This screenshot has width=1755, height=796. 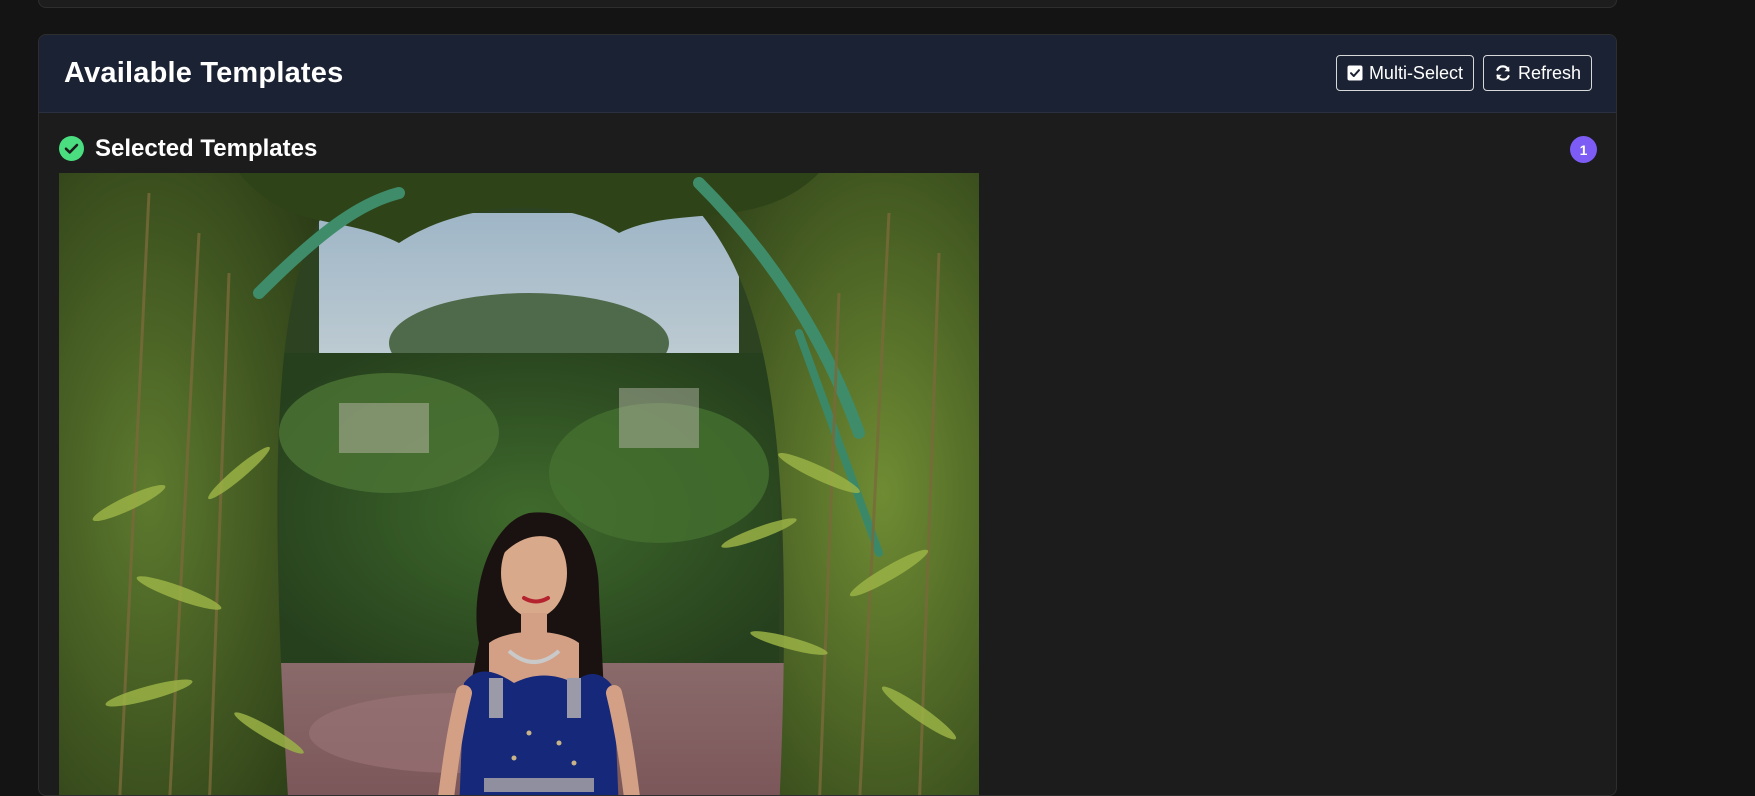 What do you see at coordinates (1355, 73) in the screenshot?
I see `checkbox-checked-icon` at bounding box center [1355, 73].